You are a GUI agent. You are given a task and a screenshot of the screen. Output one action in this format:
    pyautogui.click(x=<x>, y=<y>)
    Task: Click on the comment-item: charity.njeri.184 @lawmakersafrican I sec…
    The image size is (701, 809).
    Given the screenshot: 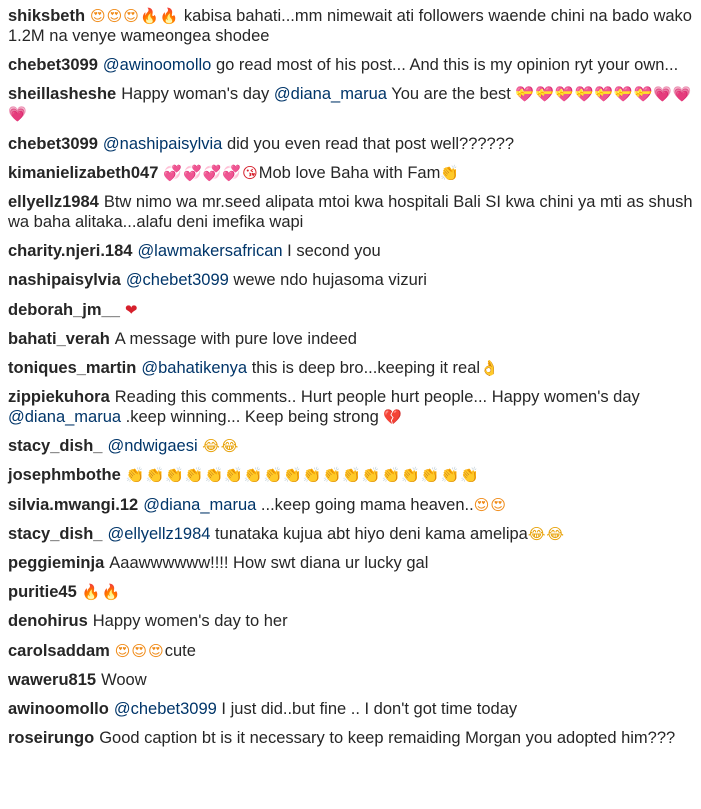 What is the action you would take?
    pyautogui.click(x=354, y=251)
    